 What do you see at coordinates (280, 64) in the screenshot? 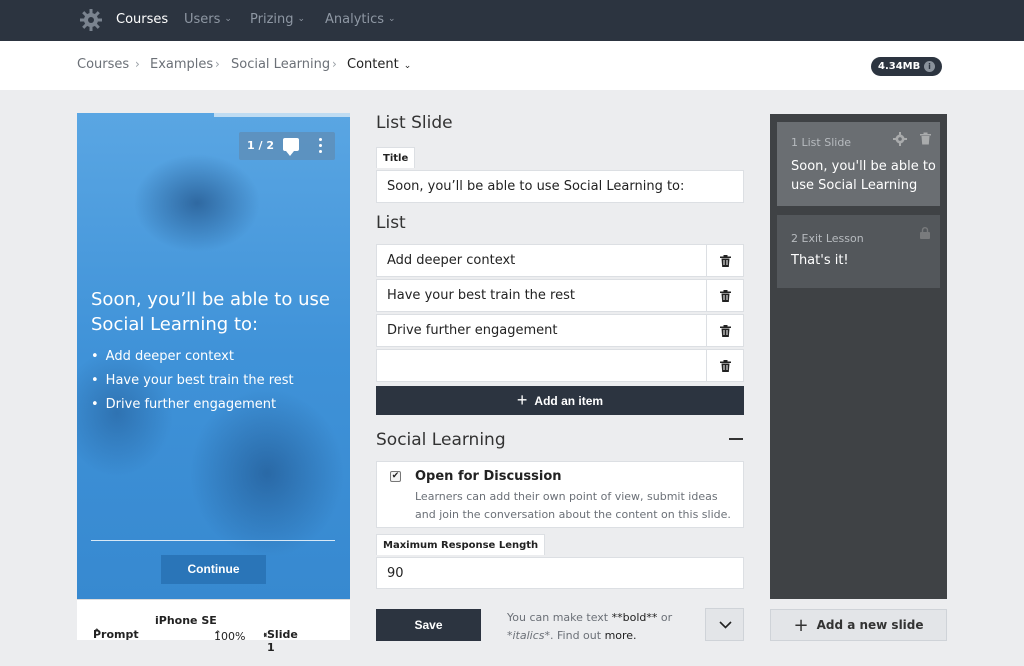
I see `breadcrumb-social-learning: Social Learning` at bounding box center [280, 64].